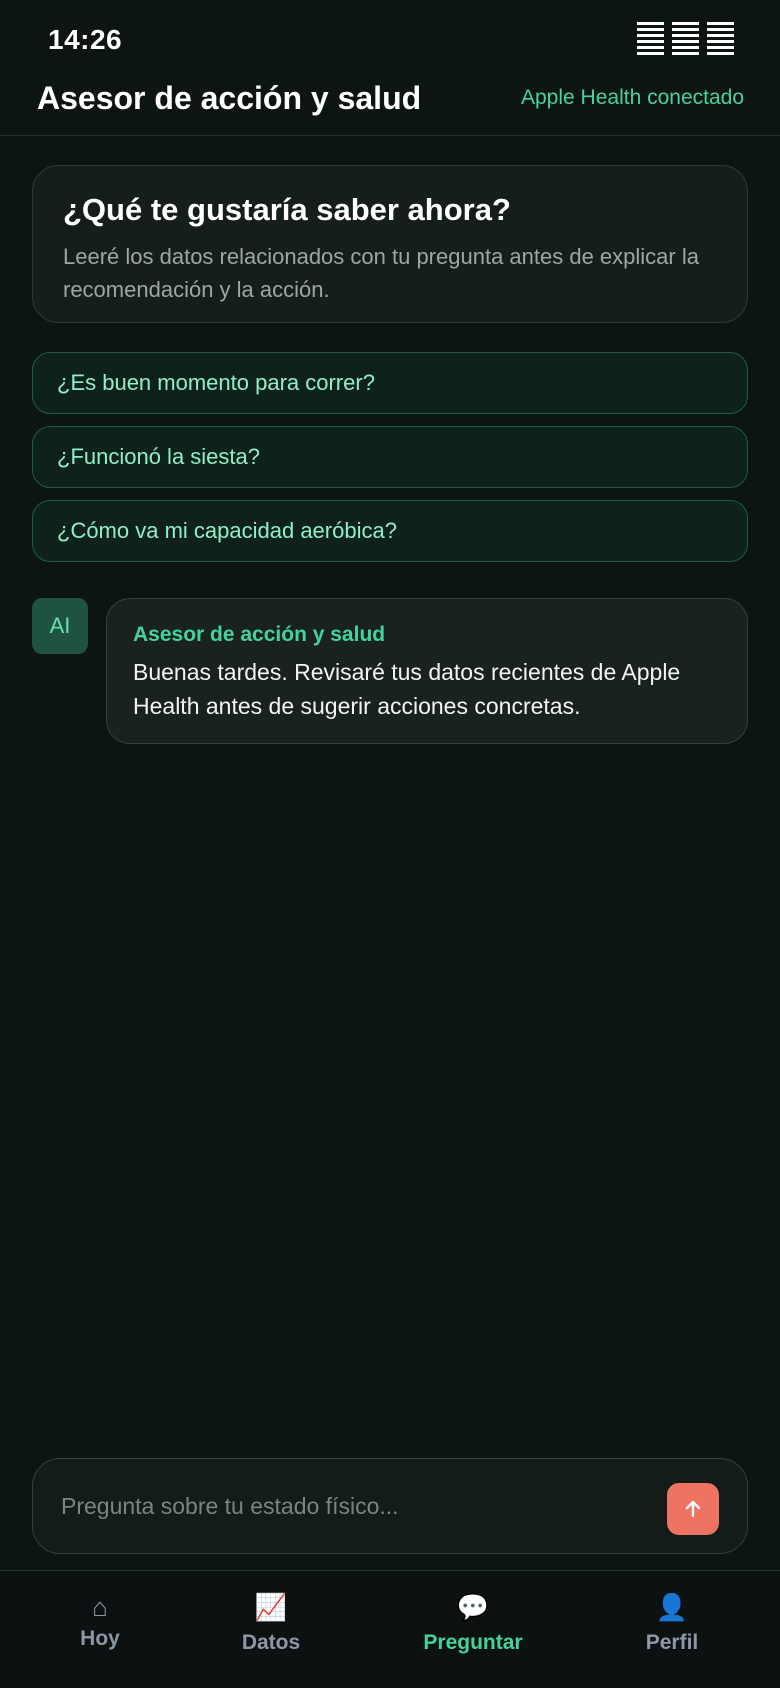  Describe the element at coordinates (672, 1642) in the screenshot. I see `tab-label: Perfil` at that location.